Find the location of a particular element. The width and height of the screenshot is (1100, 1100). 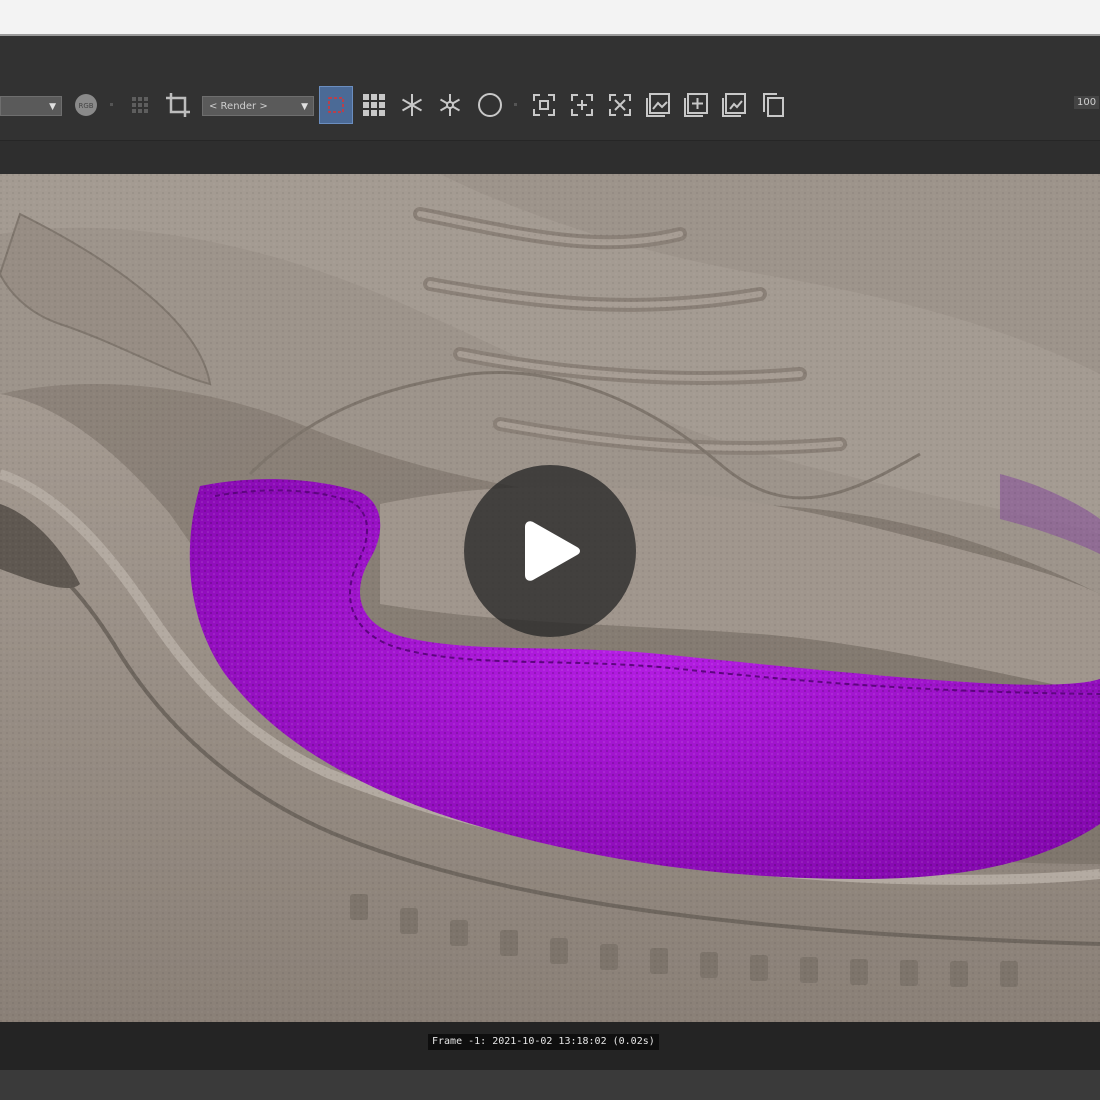

render-dropdown: < Render > ▼ is located at coordinates (258, 106).